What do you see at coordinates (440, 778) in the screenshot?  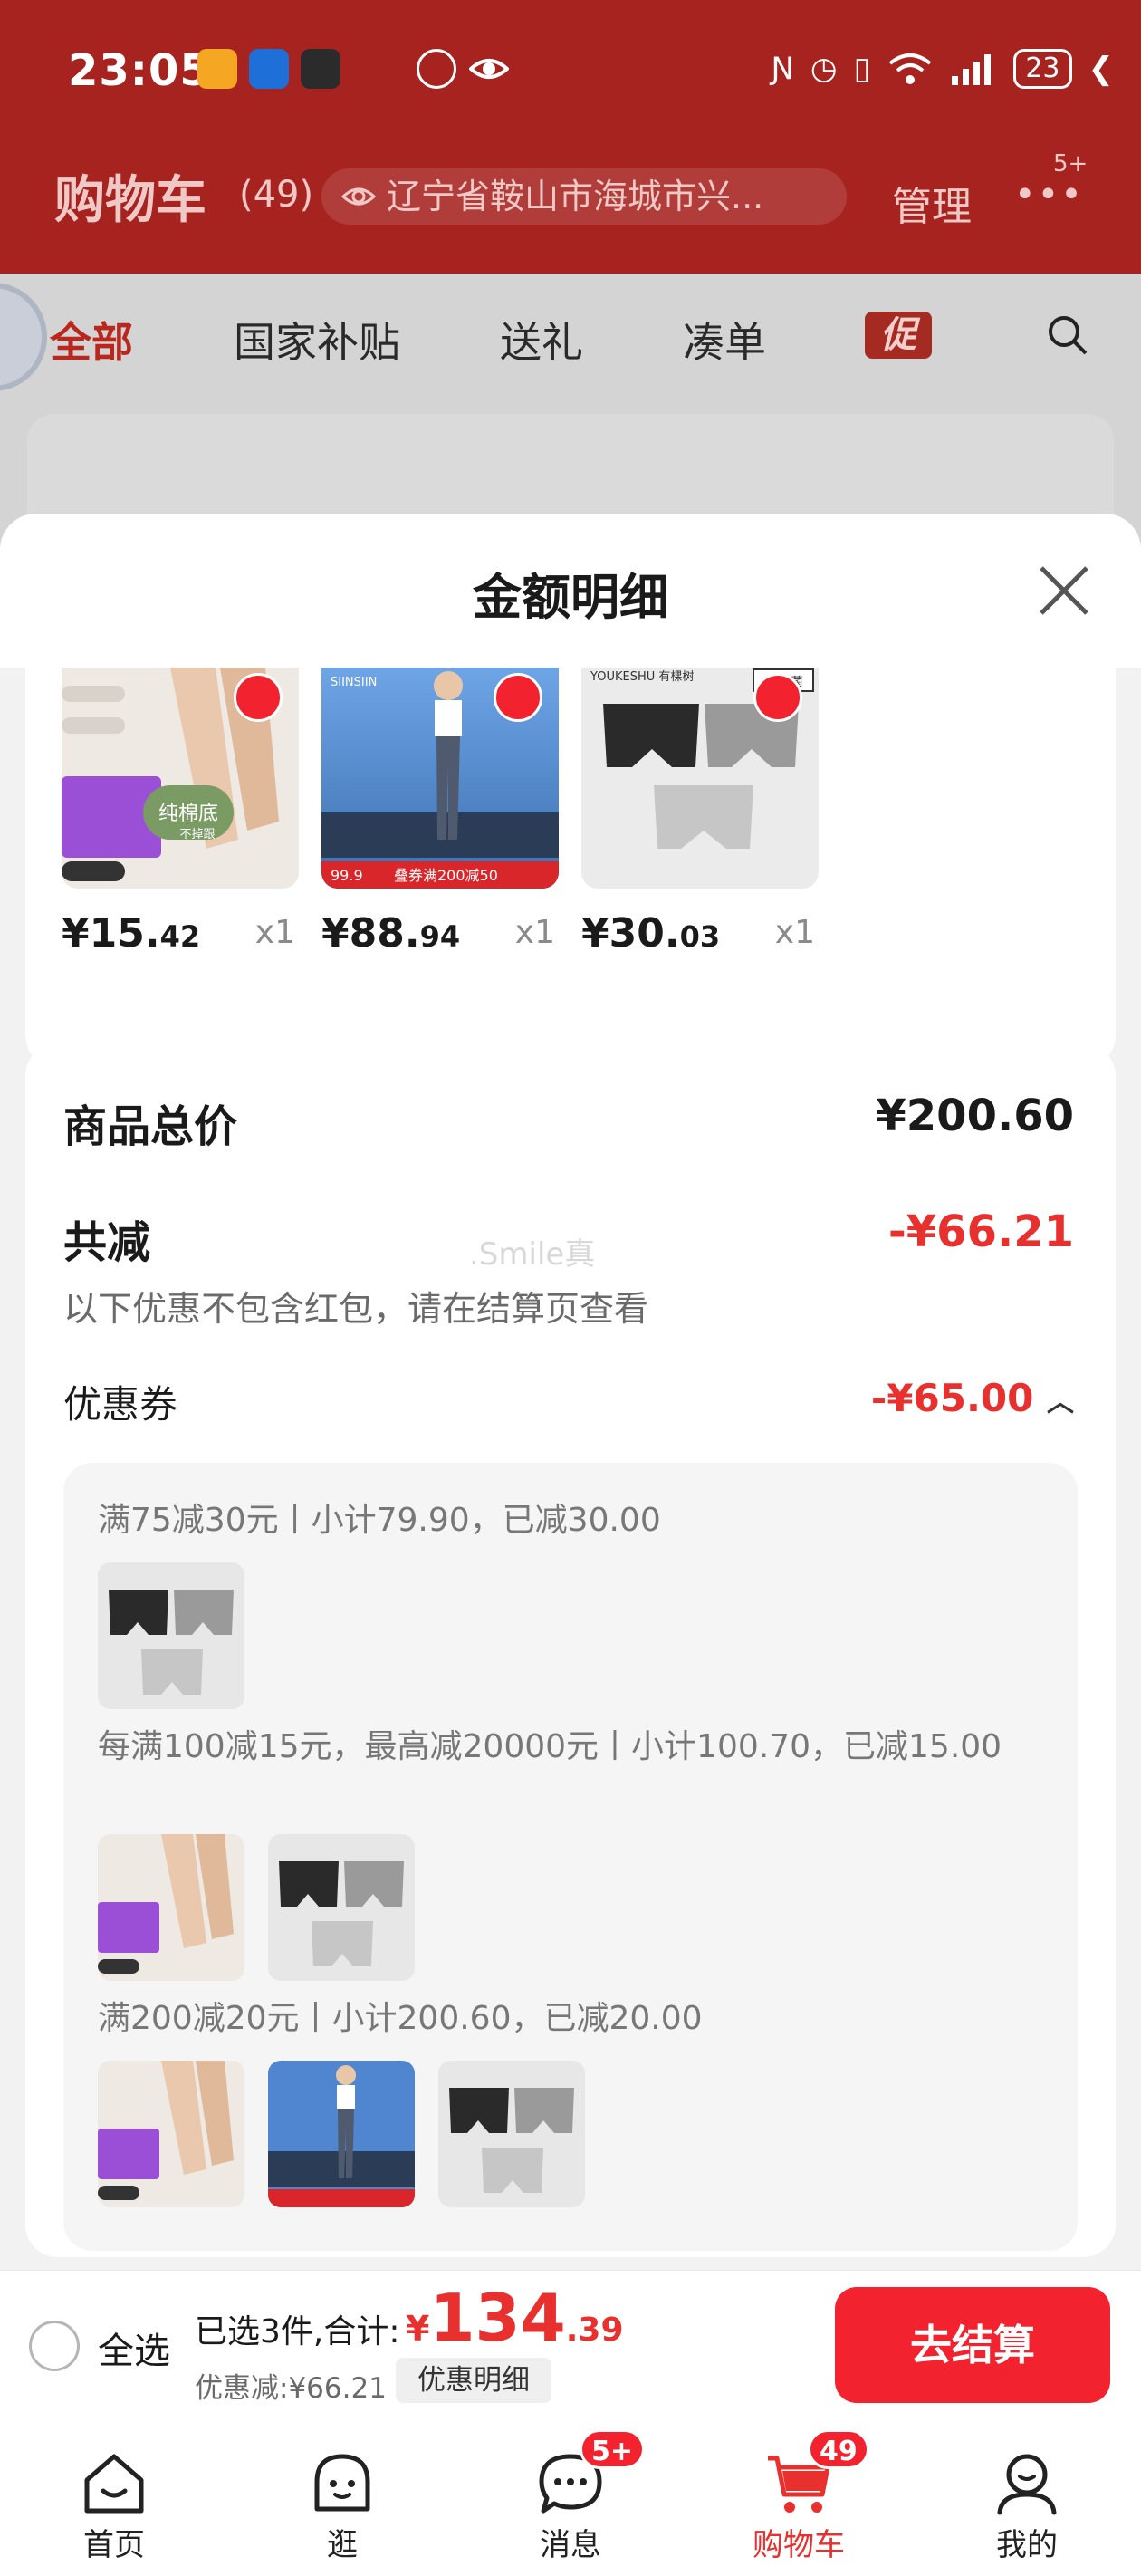 I see `product-image: SIINSIIN 99.9 叠券满200减50` at bounding box center [440, 778].